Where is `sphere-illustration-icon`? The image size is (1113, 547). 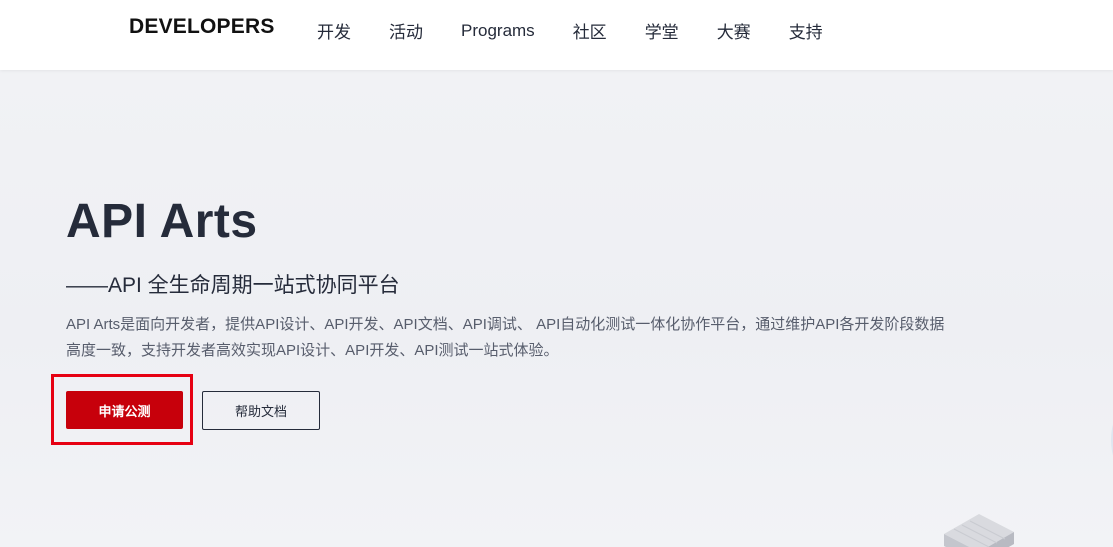 sphere-illustration-icon is located at coordinates (1112, 440).